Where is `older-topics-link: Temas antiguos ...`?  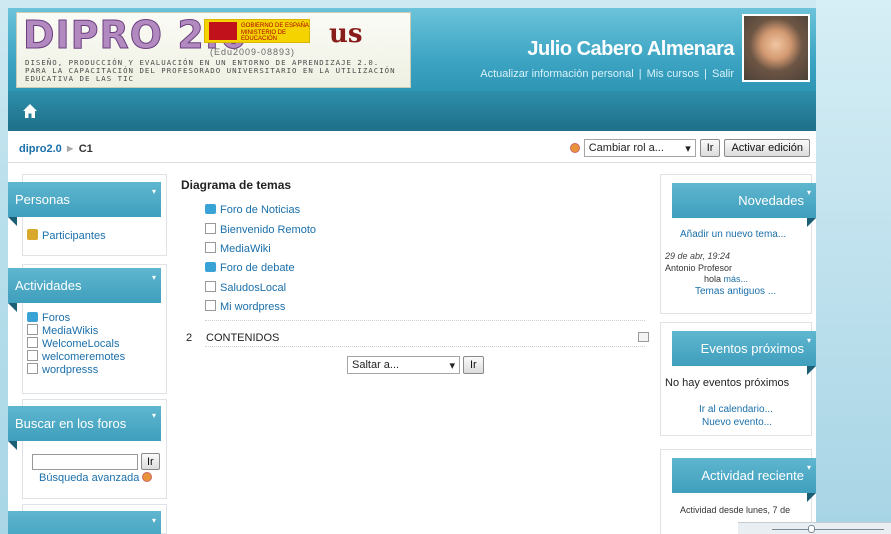 older-topics-link: Temas antiguos ... is located at coordinates (735, 291).